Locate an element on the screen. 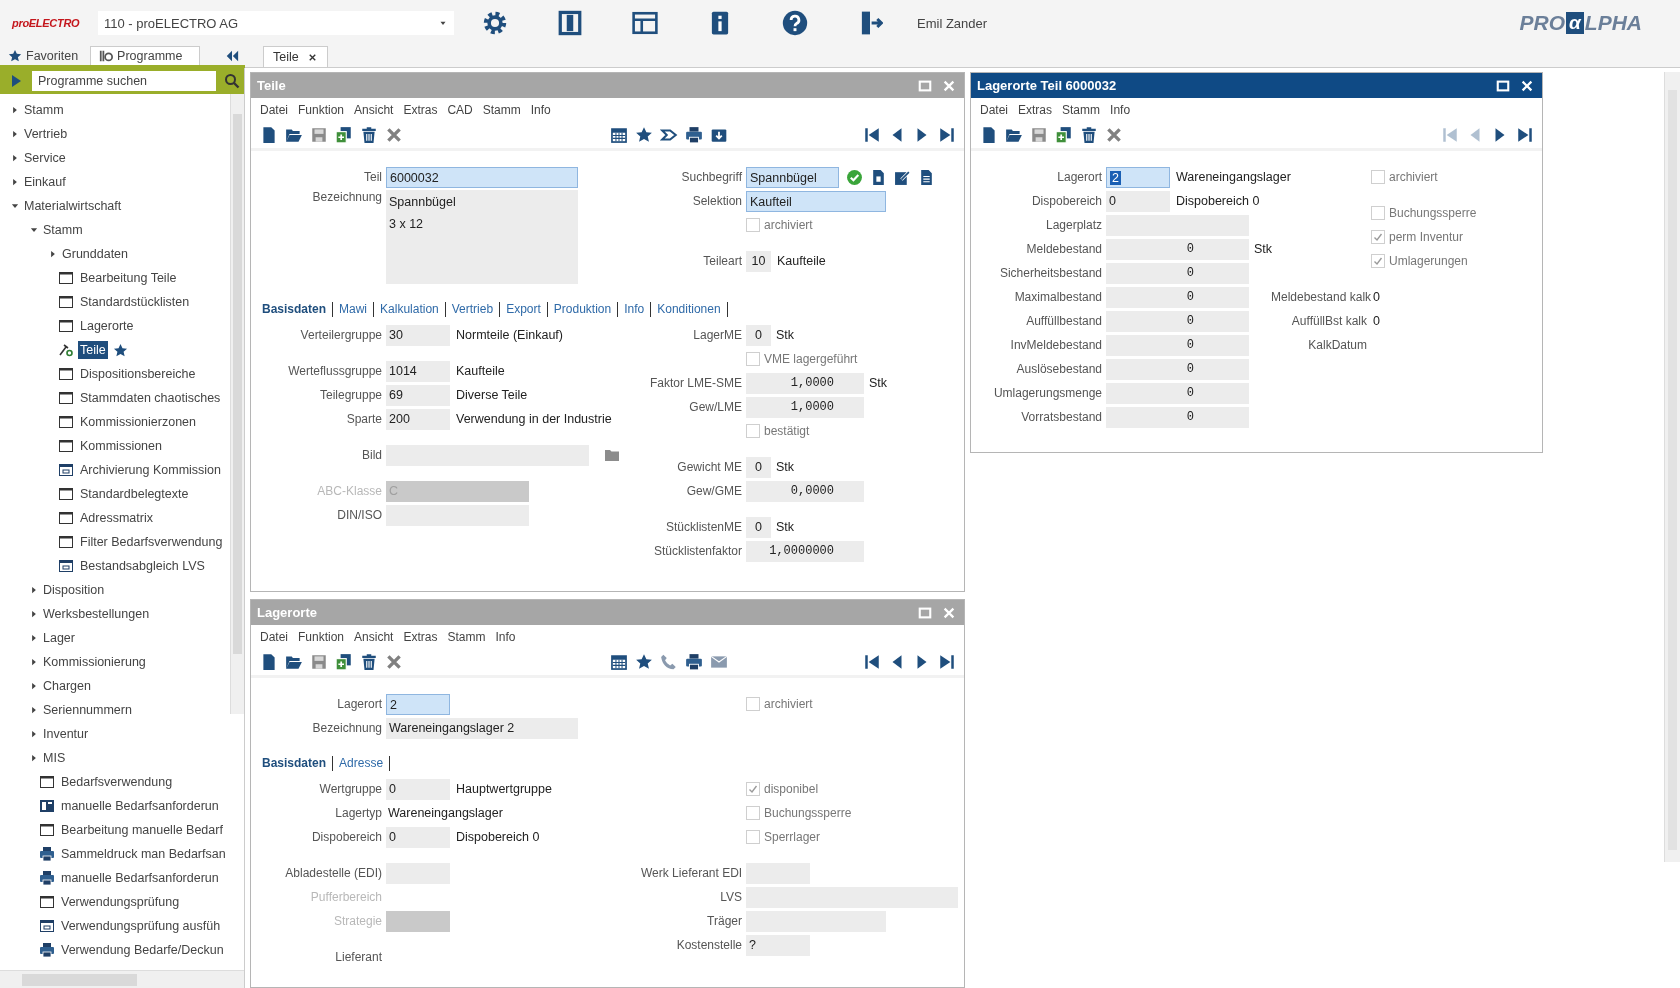 This screenshot has height=988, width=1680. tree-item: Verwendungsprüfung is located at coordinates (115, 902).